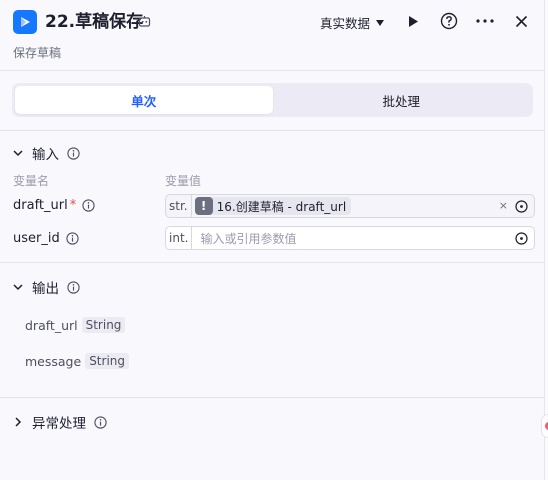 This screenshot has width=548, height=480. Describe the element at coordinates (272, 262) in the screenshot. I see `input-divider` at that location.